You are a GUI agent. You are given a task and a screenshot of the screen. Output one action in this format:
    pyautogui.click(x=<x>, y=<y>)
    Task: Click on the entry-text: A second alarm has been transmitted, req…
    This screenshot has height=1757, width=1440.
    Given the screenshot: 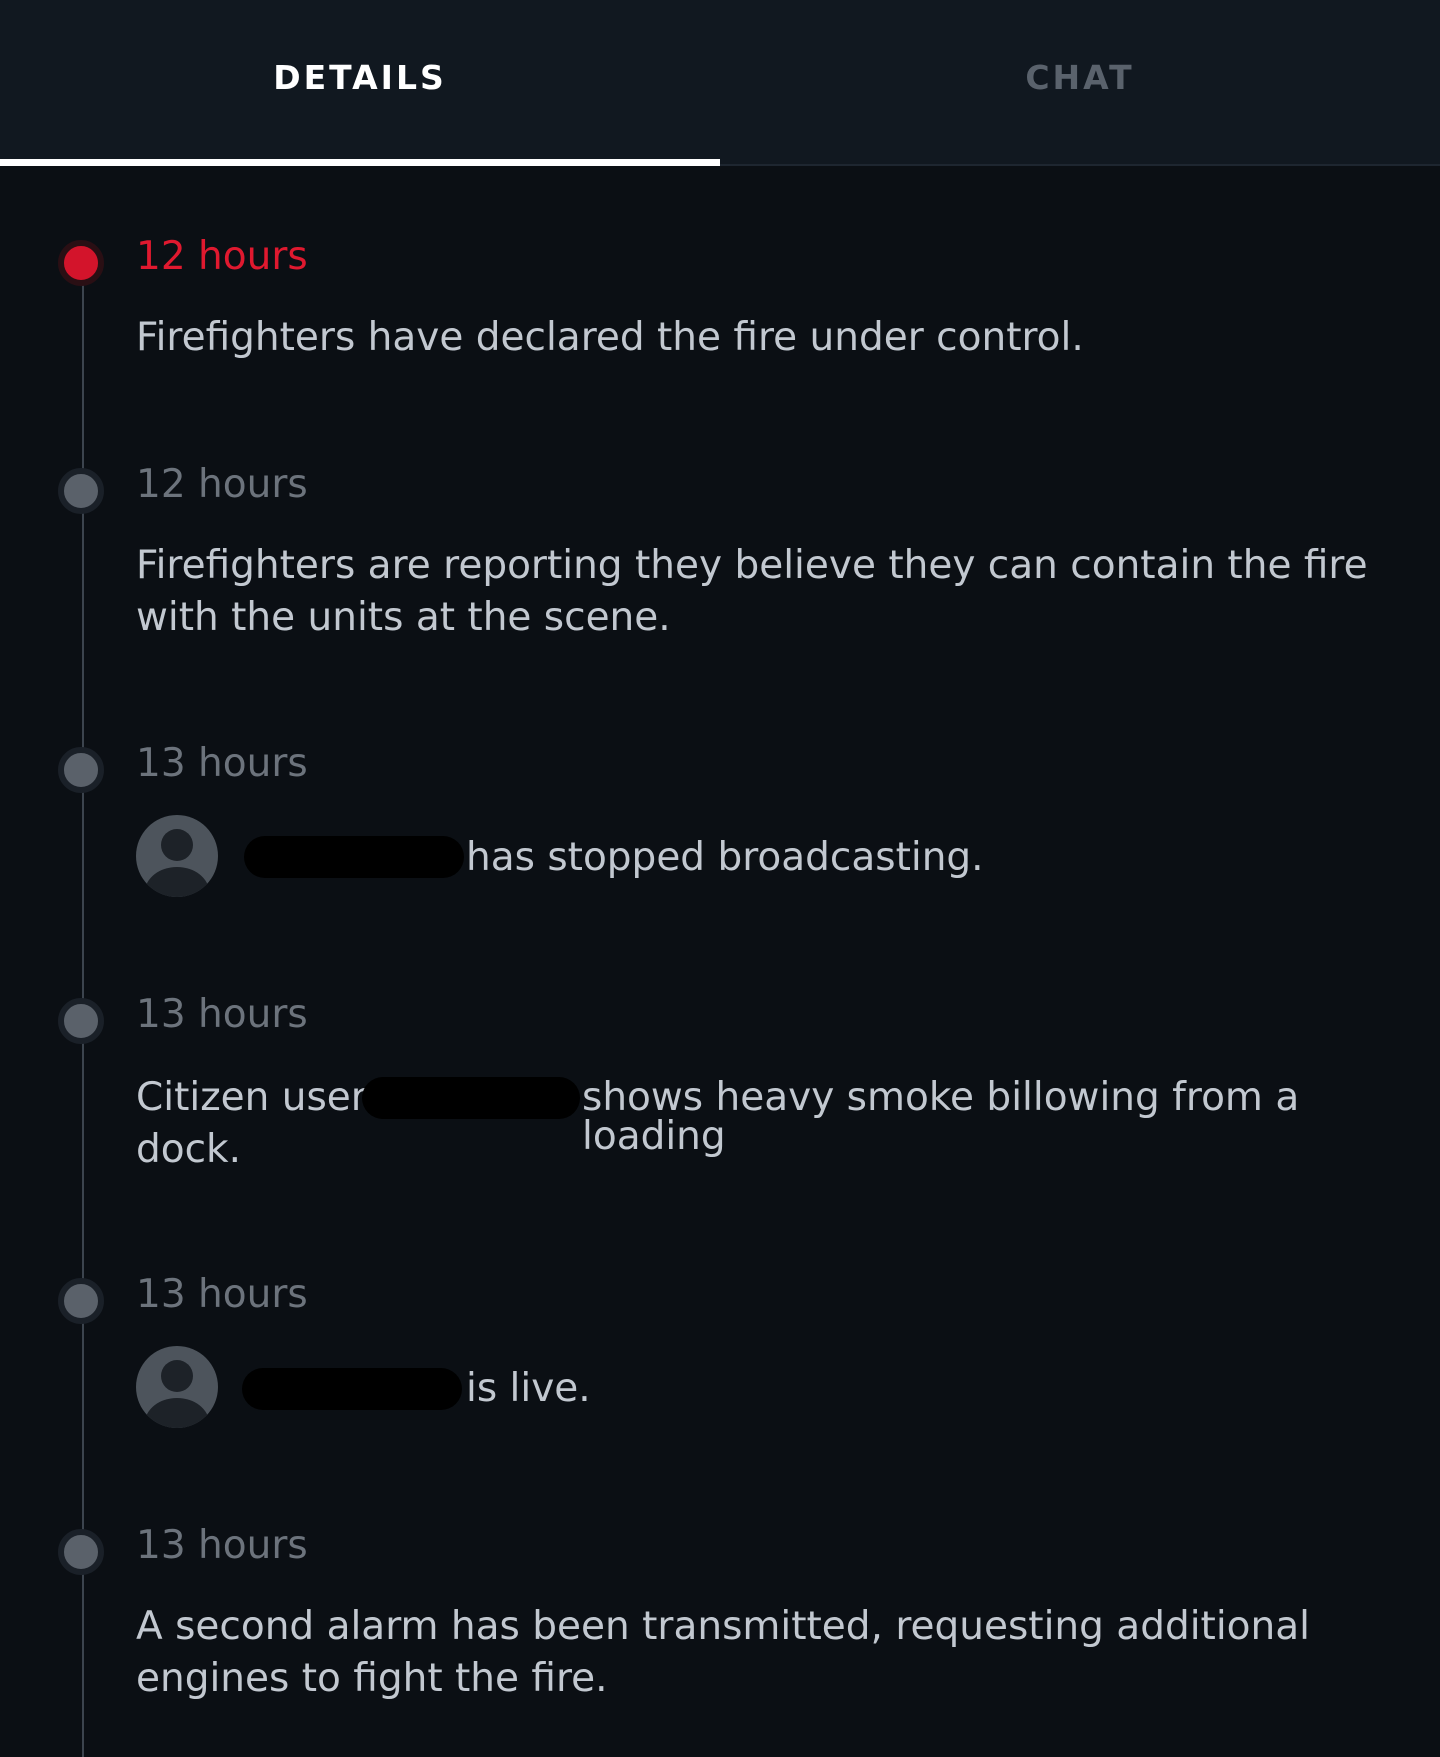 What is the action you would take?
    pyautogui.click(x=723, y=1652)
    